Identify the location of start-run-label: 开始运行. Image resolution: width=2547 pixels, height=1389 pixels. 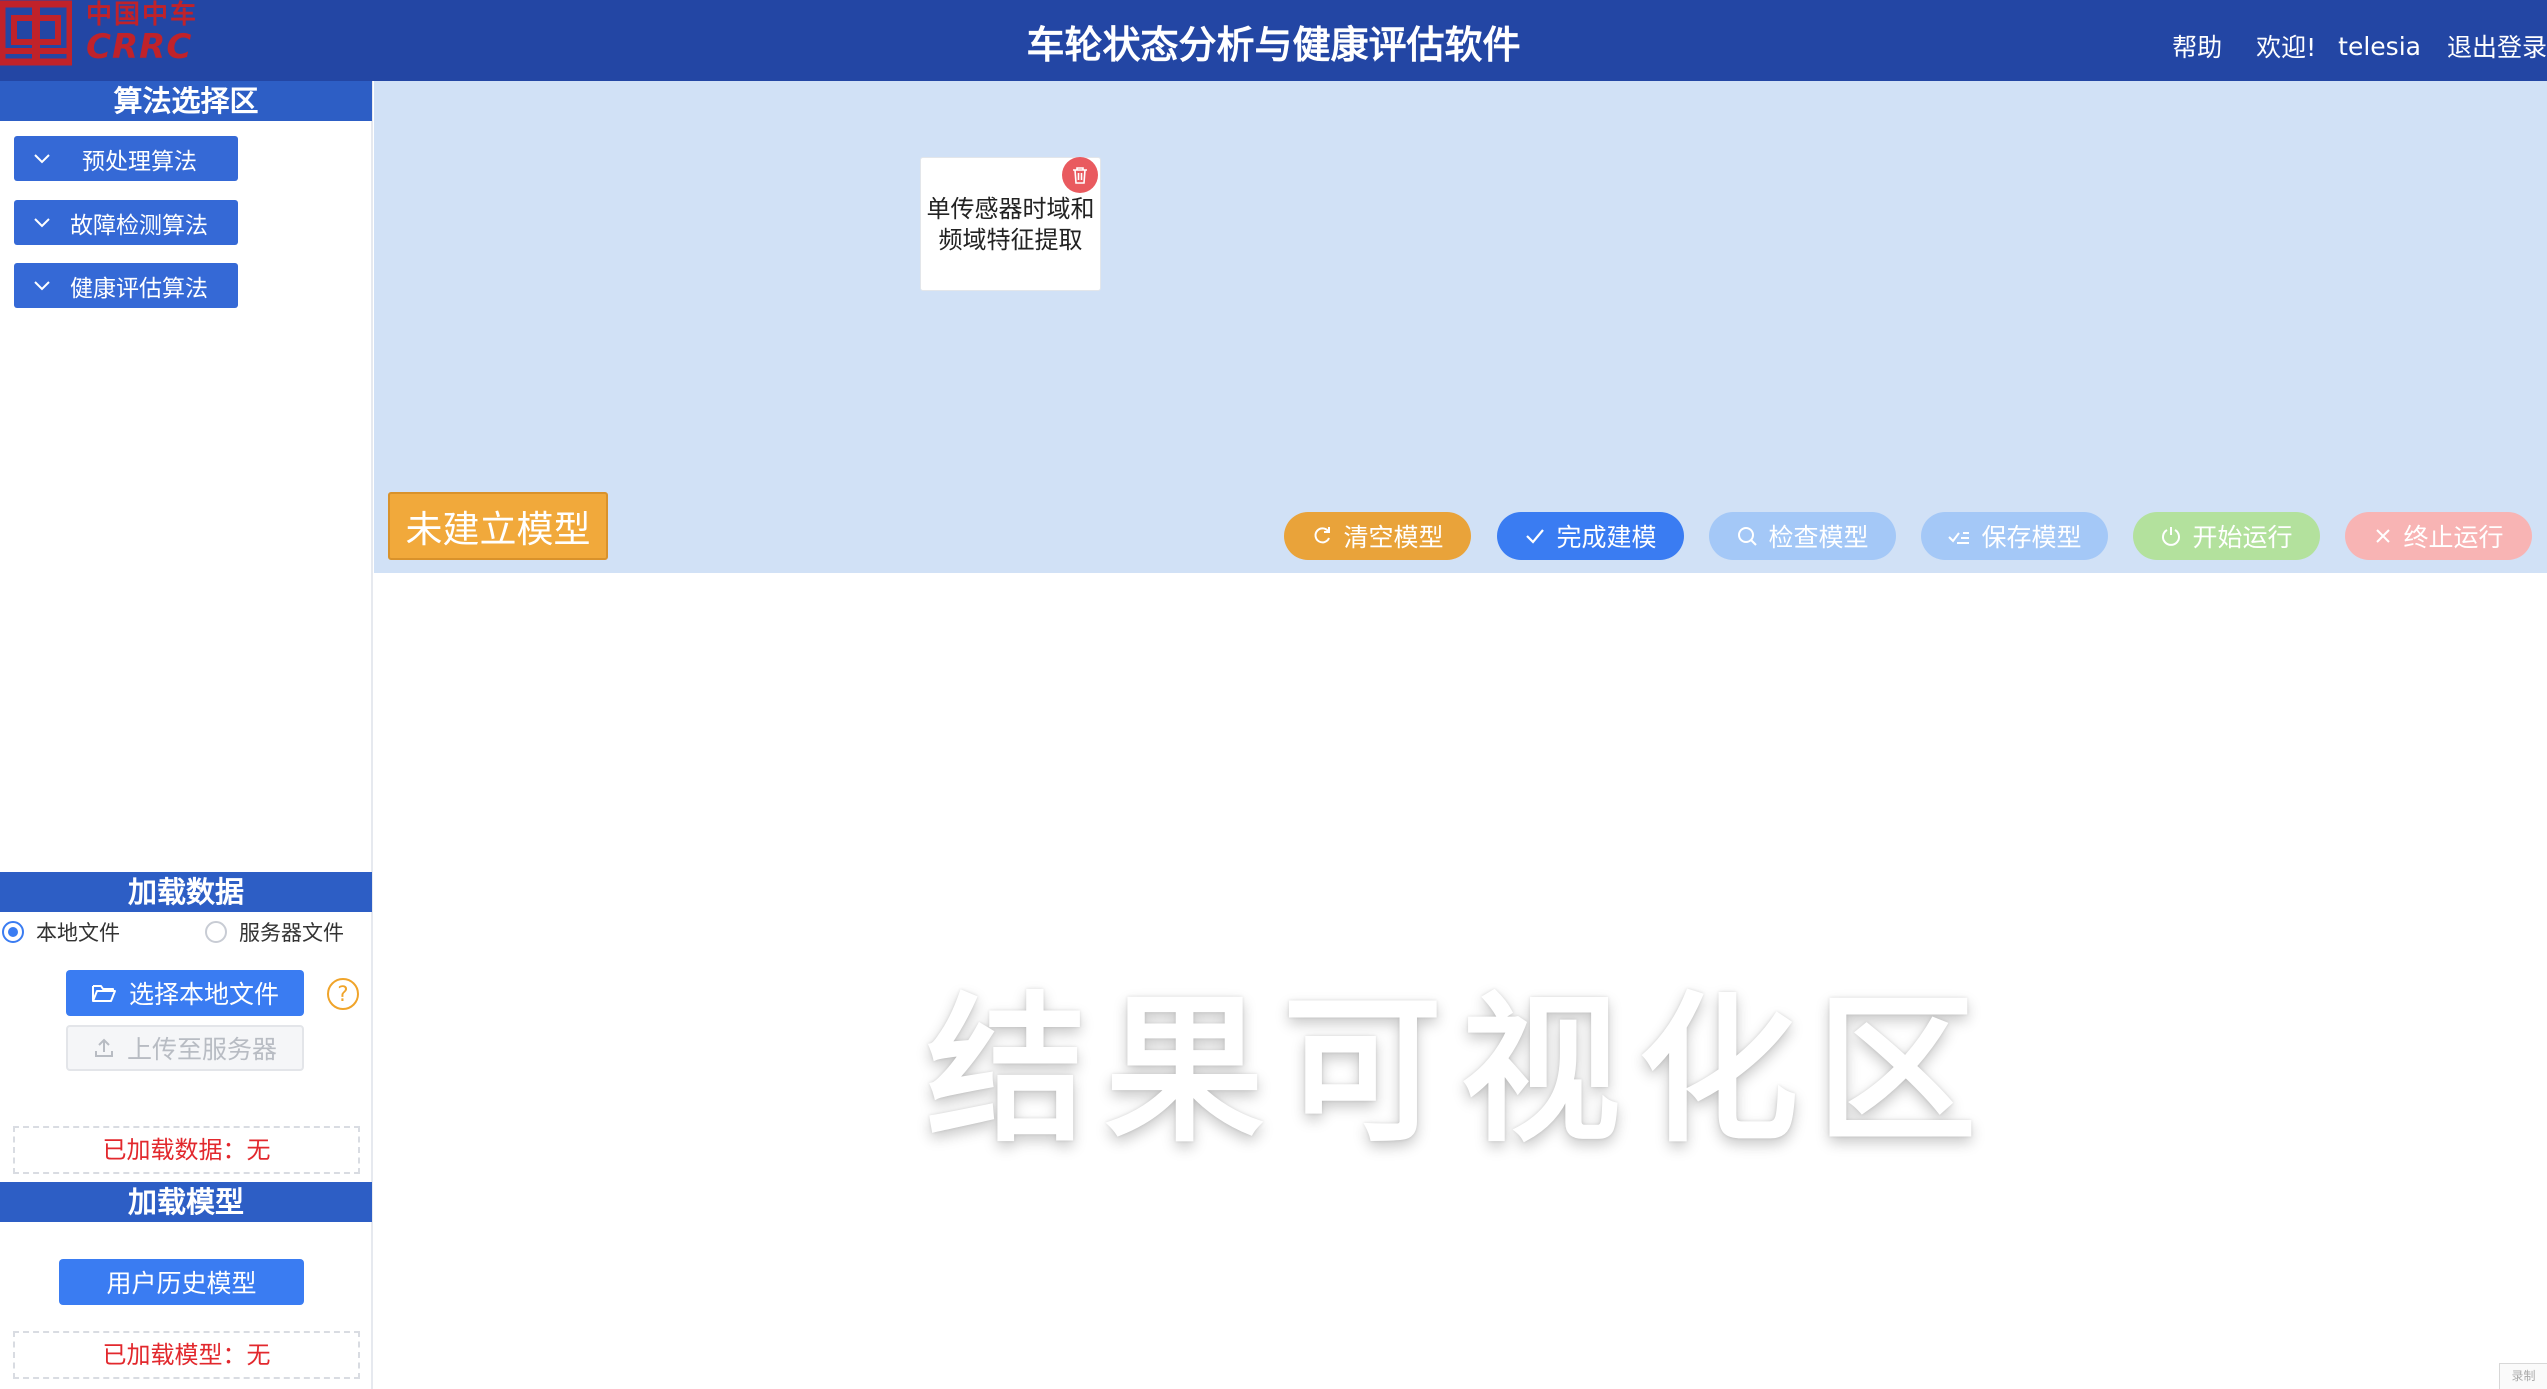
(2242, 537).